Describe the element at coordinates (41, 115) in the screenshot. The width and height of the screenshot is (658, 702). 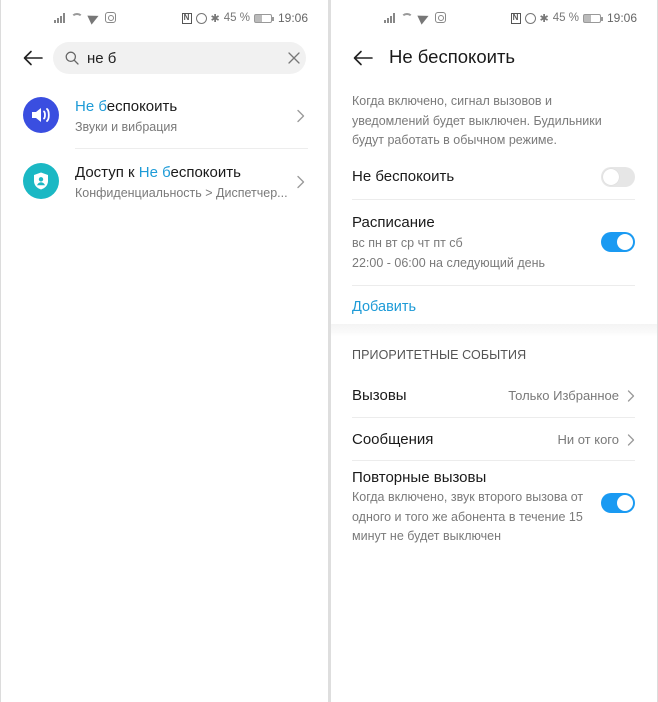
I see `speaker-icon` at that location.